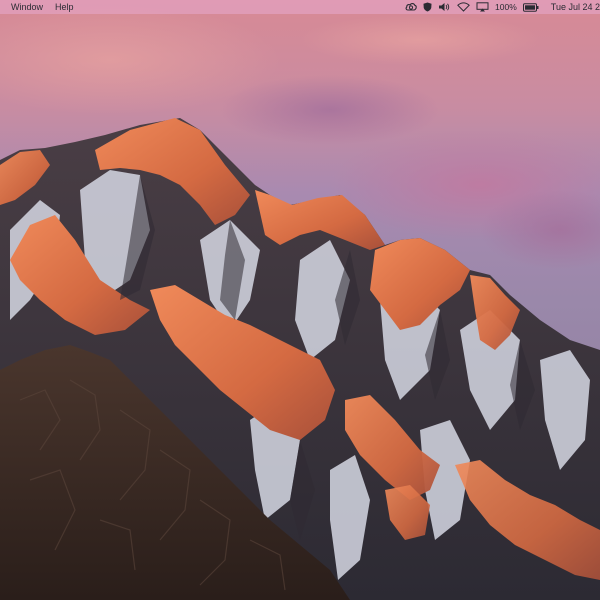 The image size is (600, 600). Describe the element at coordinates (64, 7) in the screenshot. I see `menu-help: Help` at that location.